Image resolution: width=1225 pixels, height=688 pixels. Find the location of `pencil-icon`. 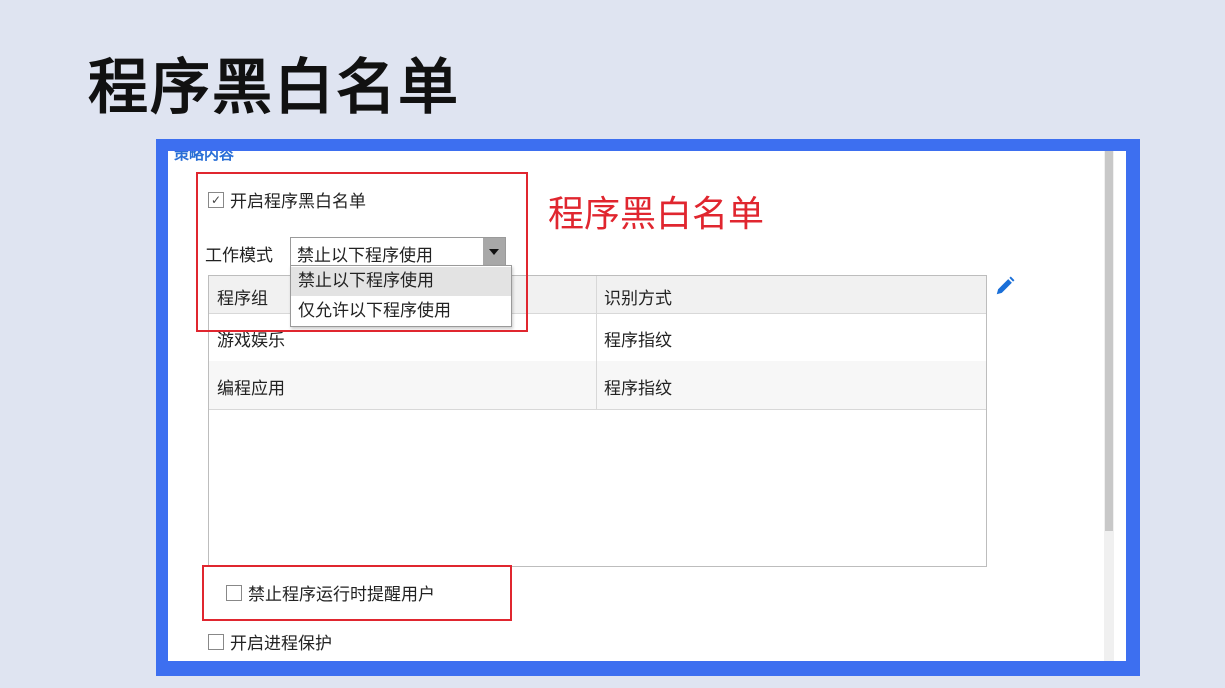

pencil-icon is located at coordinates (1005, 286).